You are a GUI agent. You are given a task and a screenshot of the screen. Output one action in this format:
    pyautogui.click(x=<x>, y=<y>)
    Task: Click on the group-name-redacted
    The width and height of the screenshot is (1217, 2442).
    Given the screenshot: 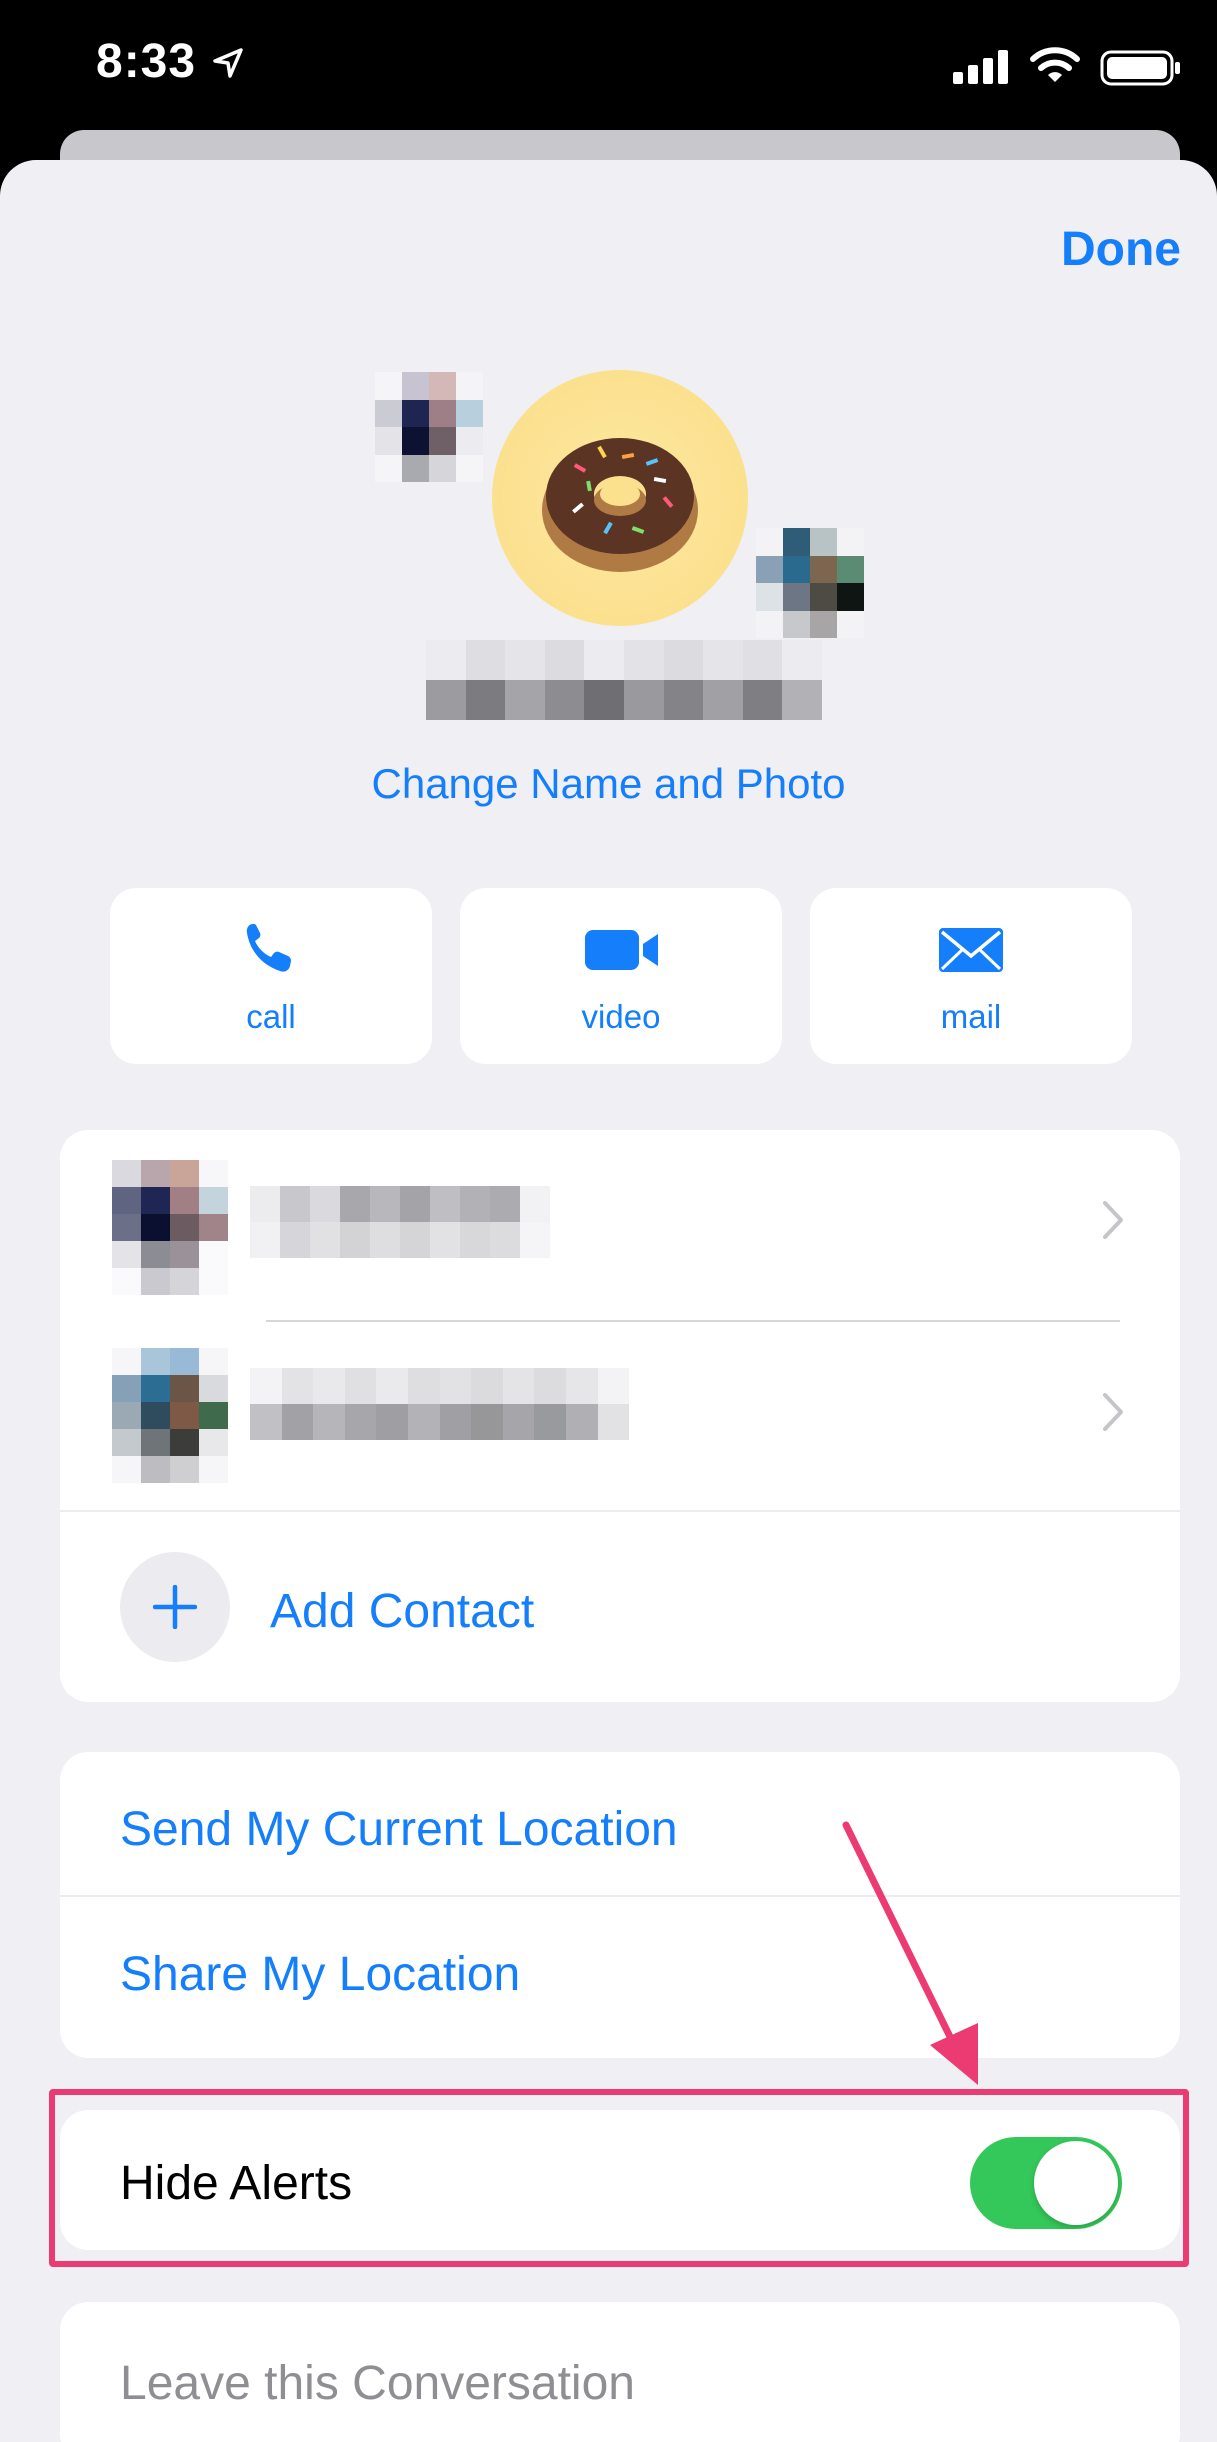 What is the action you would take?
    pyautogui.click(x=624, y=680)
    